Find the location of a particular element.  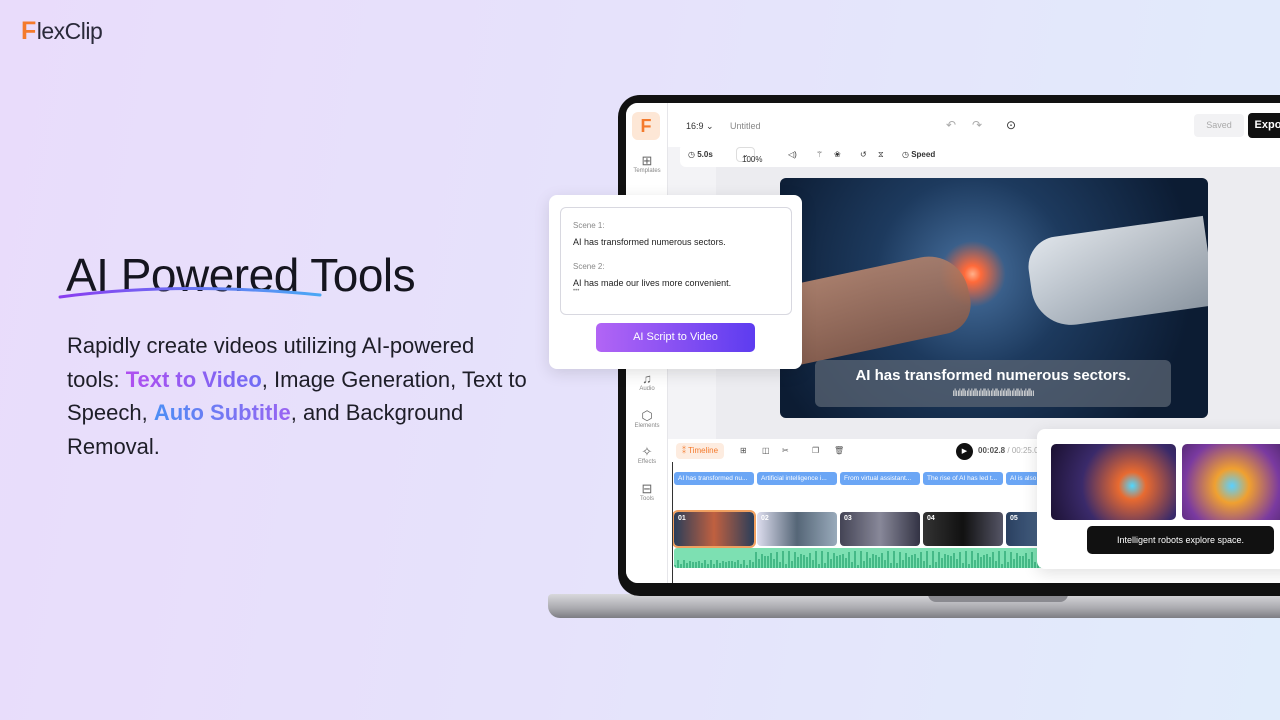

delete-icon: 🗑 is located at coordinates (839, 450).